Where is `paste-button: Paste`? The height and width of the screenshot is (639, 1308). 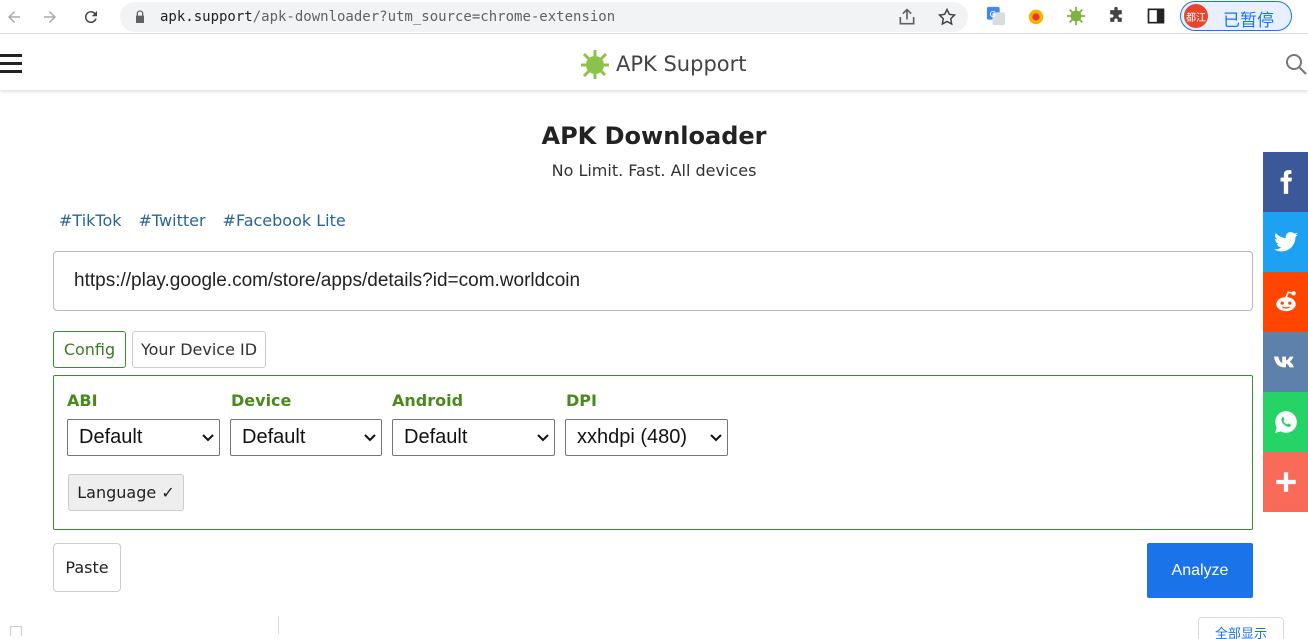
paste-button: Paste is located at coordinates (87, 567).